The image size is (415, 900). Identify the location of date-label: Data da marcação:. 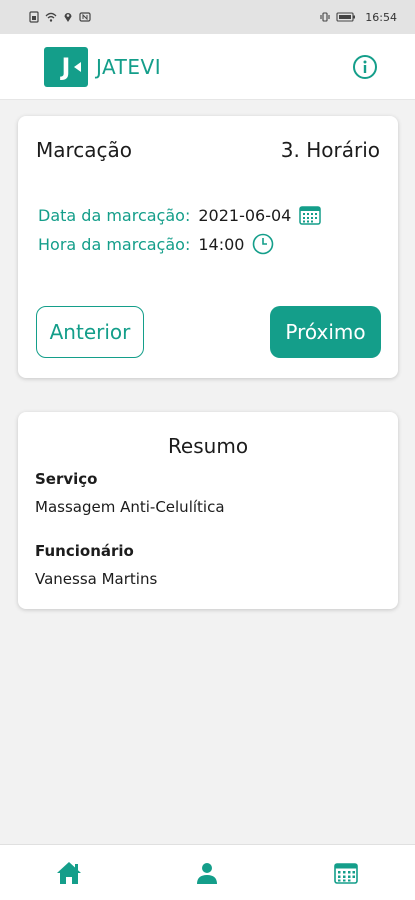
(114, 215).